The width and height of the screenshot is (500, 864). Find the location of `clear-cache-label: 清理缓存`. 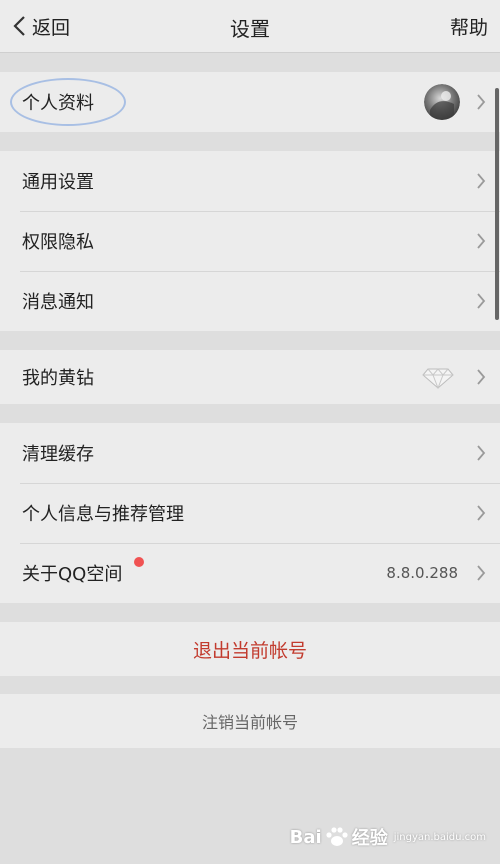

clear-cache-label: 清理缓存 is located at coordinates (58, 454).